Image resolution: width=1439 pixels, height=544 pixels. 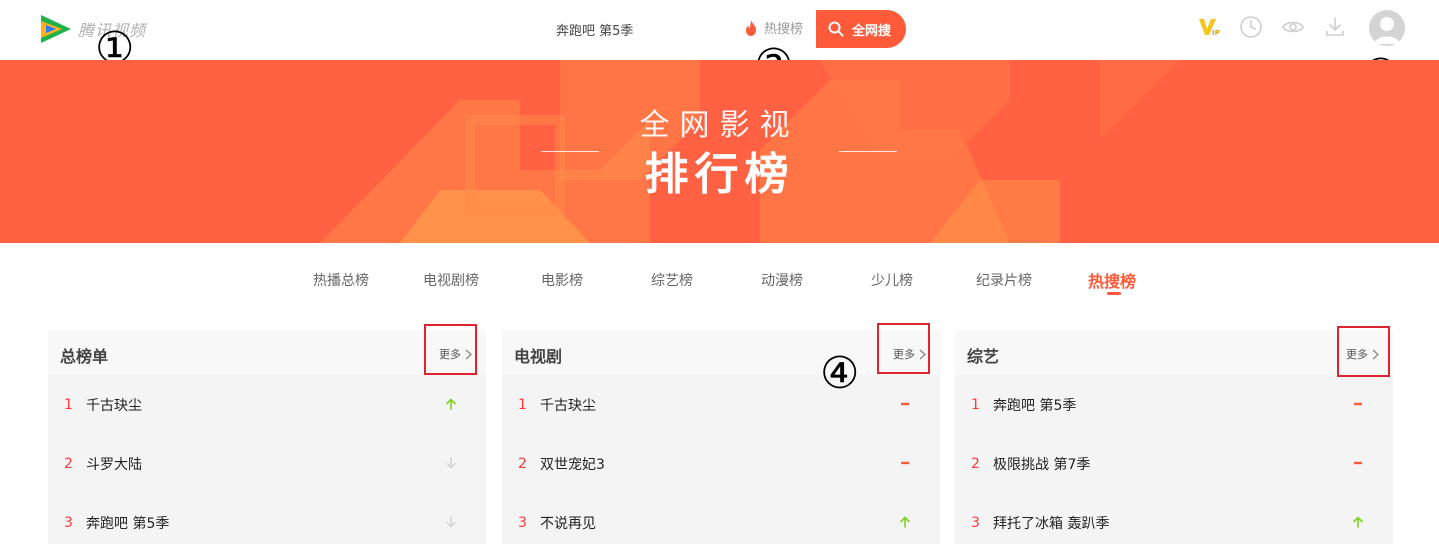 What do you see at coordinates (1293, 27) in the screenshot?
I see `watch-later-icon` at bounding box center [1293, 27].